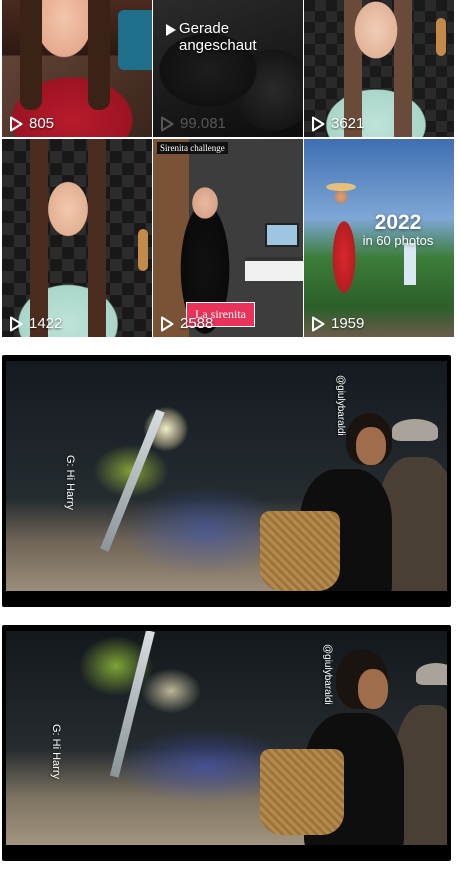 Image resolution: width=461 pixels, height=880 pixels. I want to click on watched-label: Gerade angeschaut, so click(218, 37).